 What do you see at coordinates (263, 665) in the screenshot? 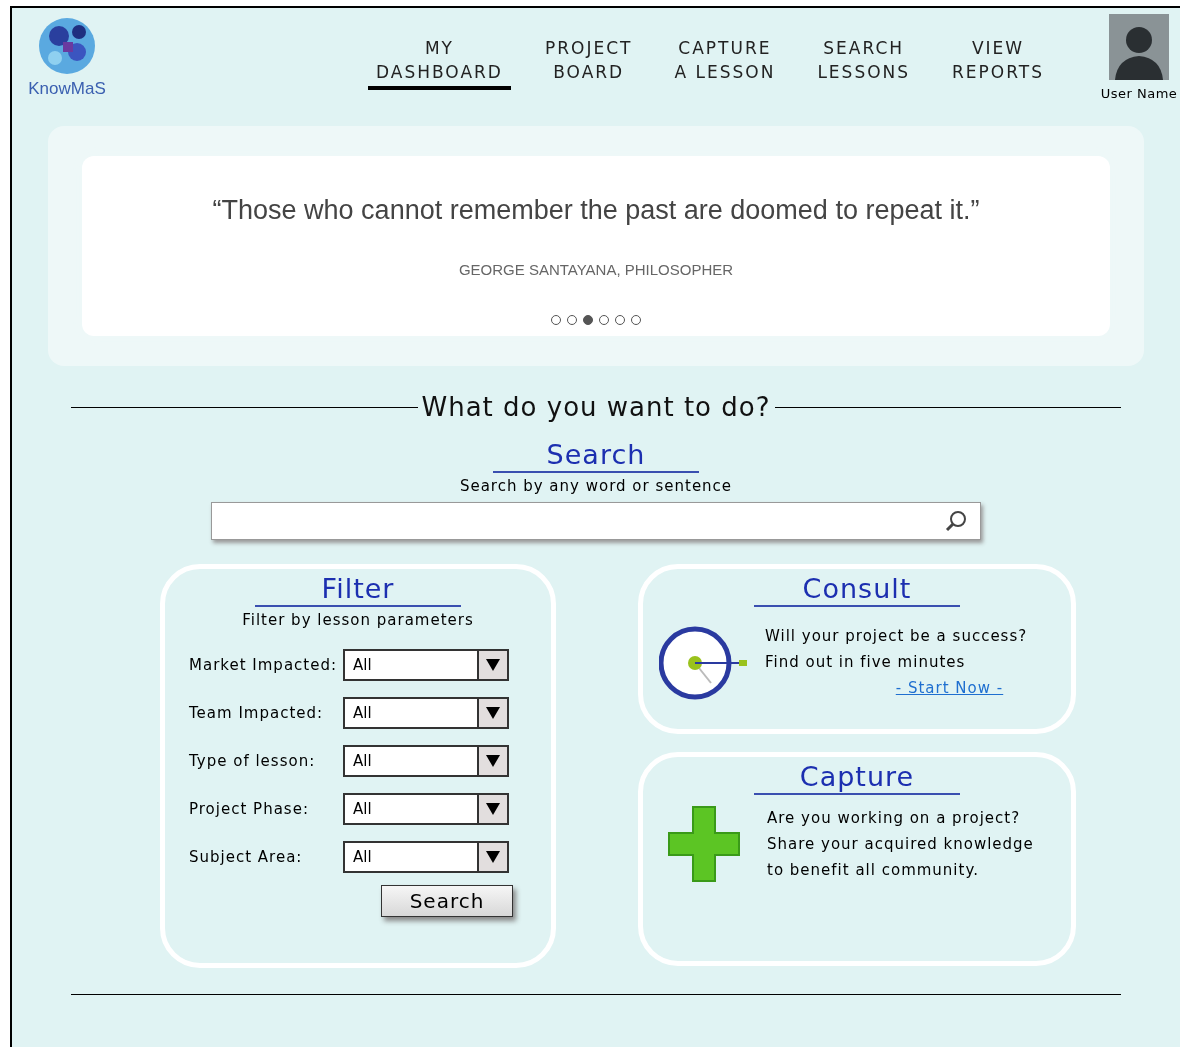
I see `field-label: Market Impacted:` at bounding box center [263, 665].